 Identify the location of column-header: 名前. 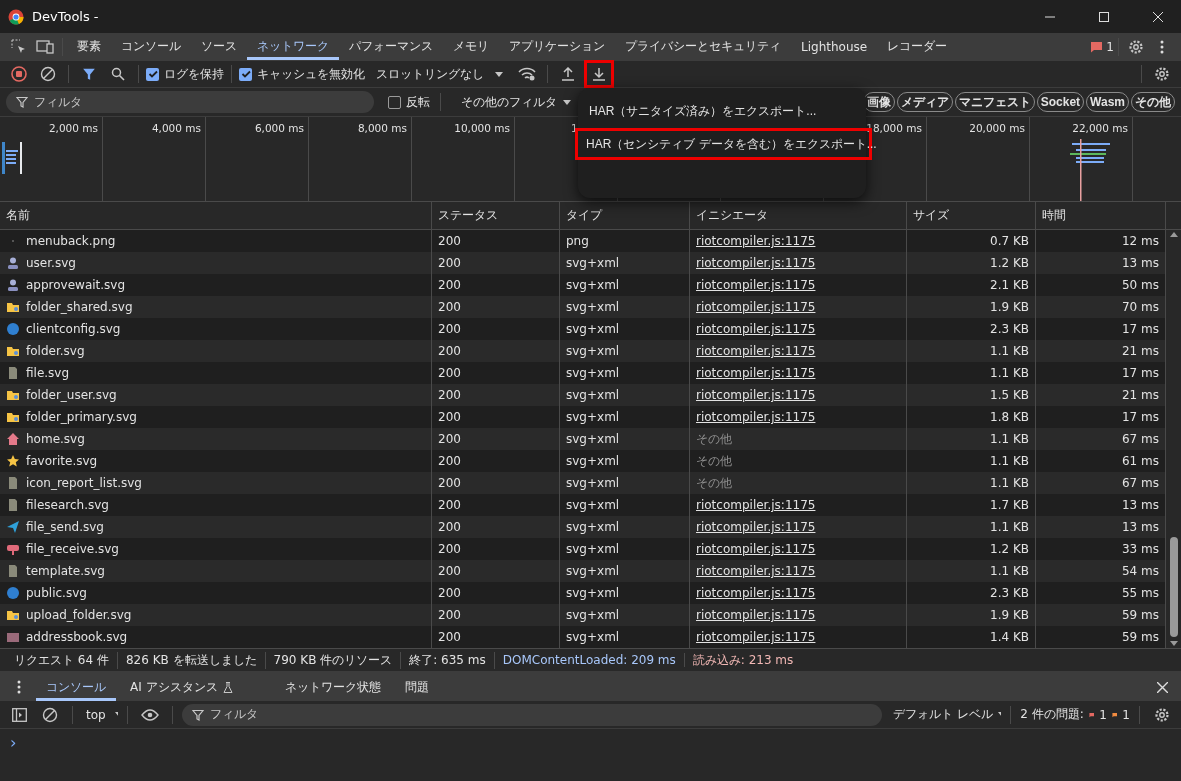
(216, 215).